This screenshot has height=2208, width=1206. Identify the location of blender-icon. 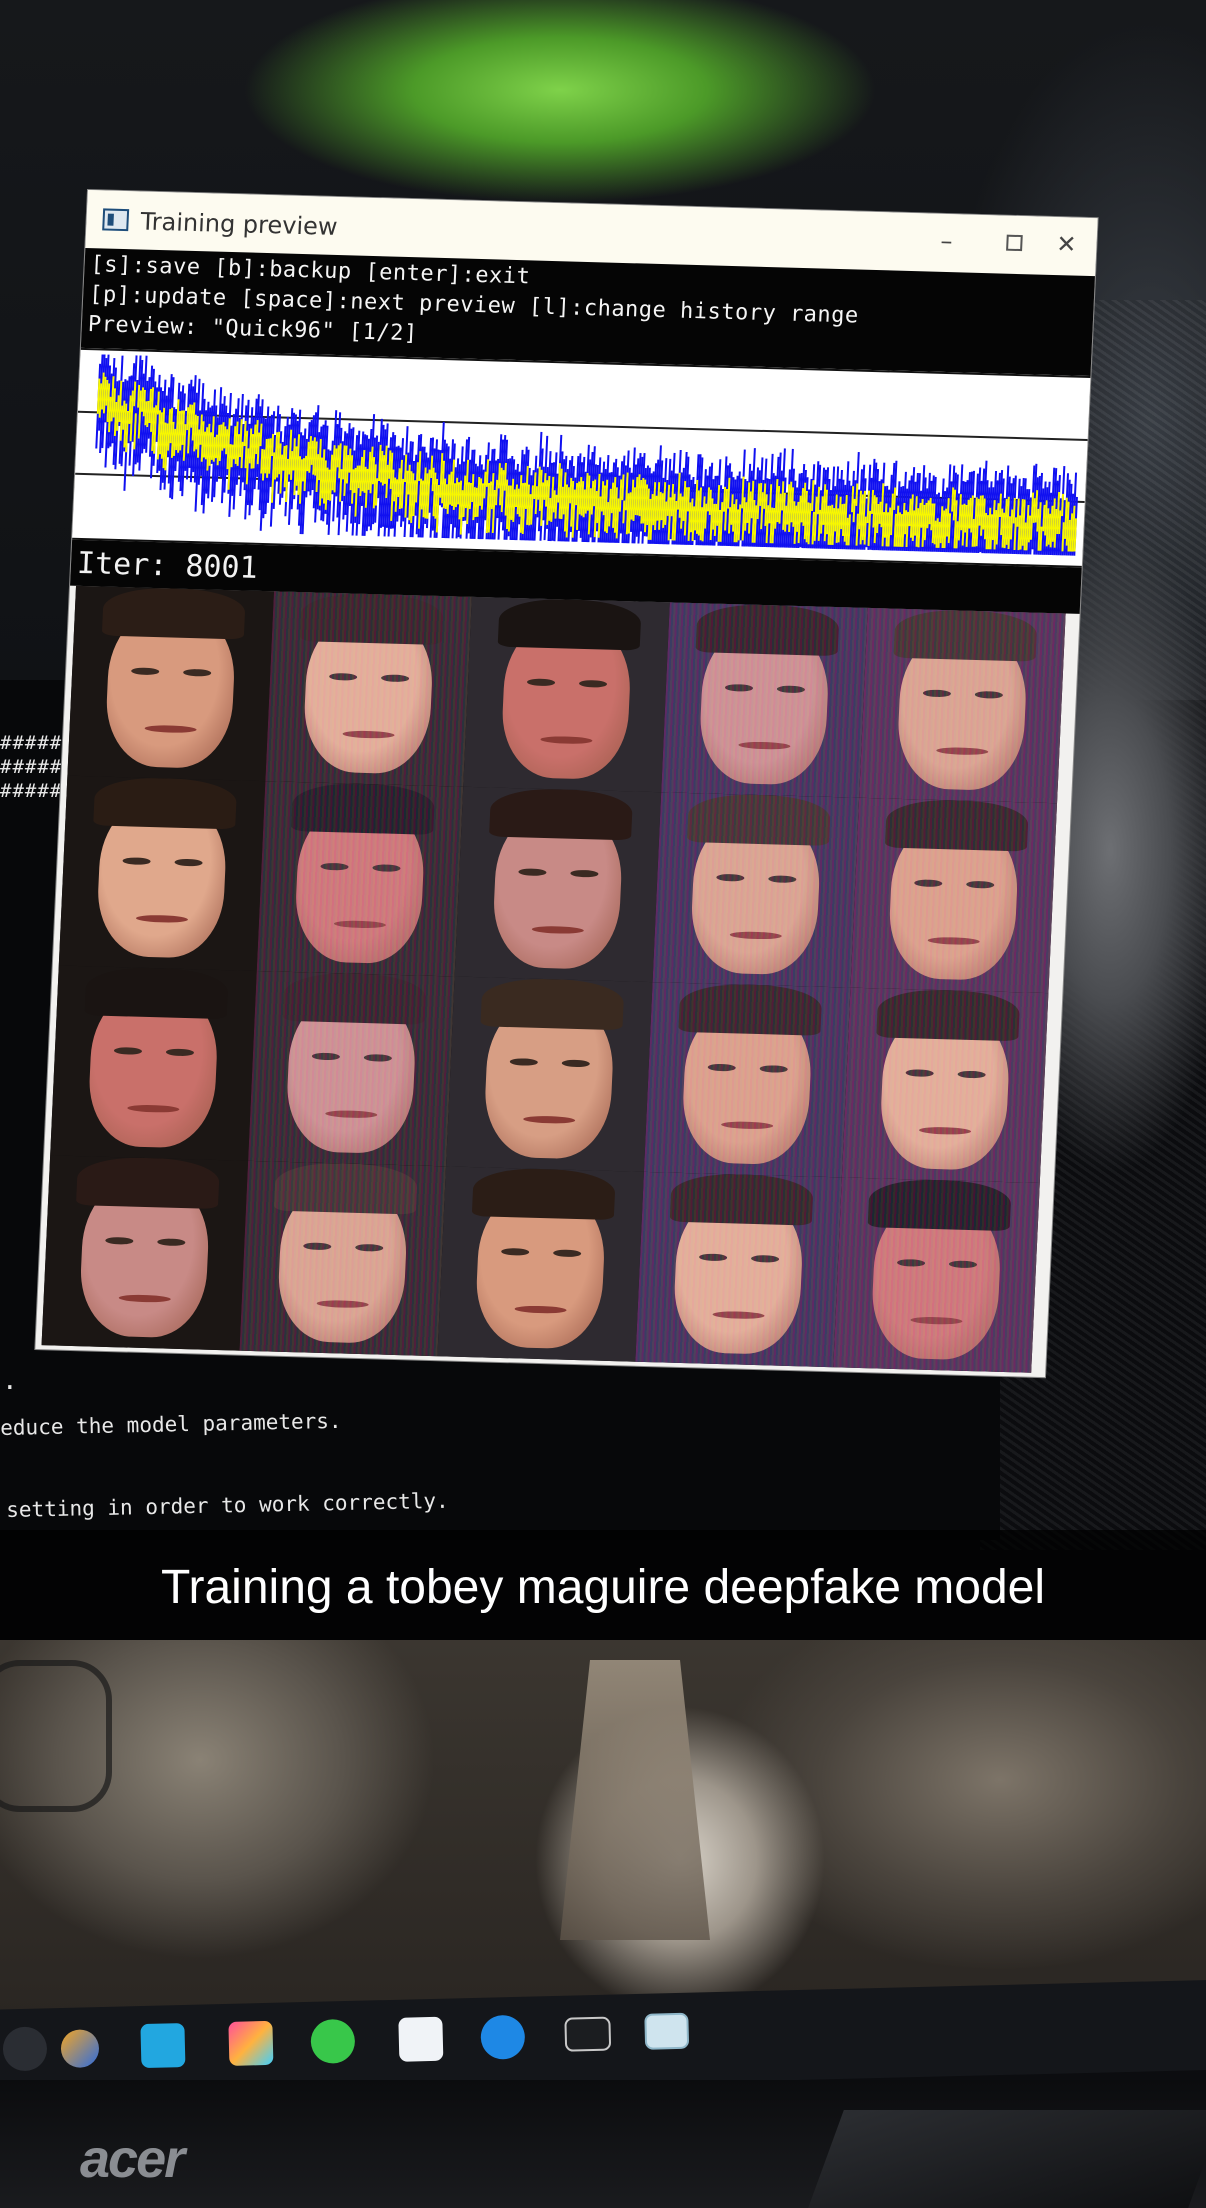
(80, 2049).